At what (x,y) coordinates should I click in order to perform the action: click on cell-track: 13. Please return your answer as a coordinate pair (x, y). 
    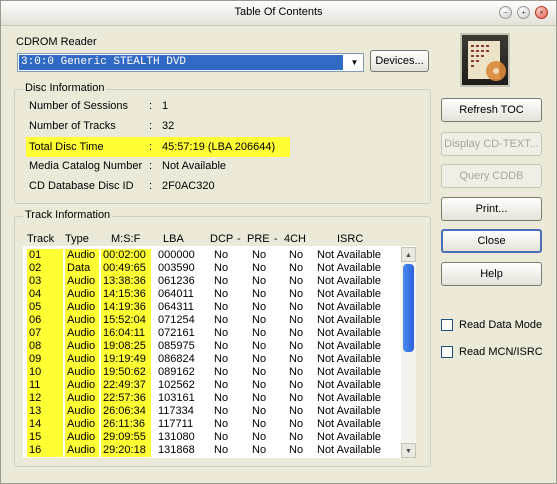
    Looking at the image, I should click on (45, 411).